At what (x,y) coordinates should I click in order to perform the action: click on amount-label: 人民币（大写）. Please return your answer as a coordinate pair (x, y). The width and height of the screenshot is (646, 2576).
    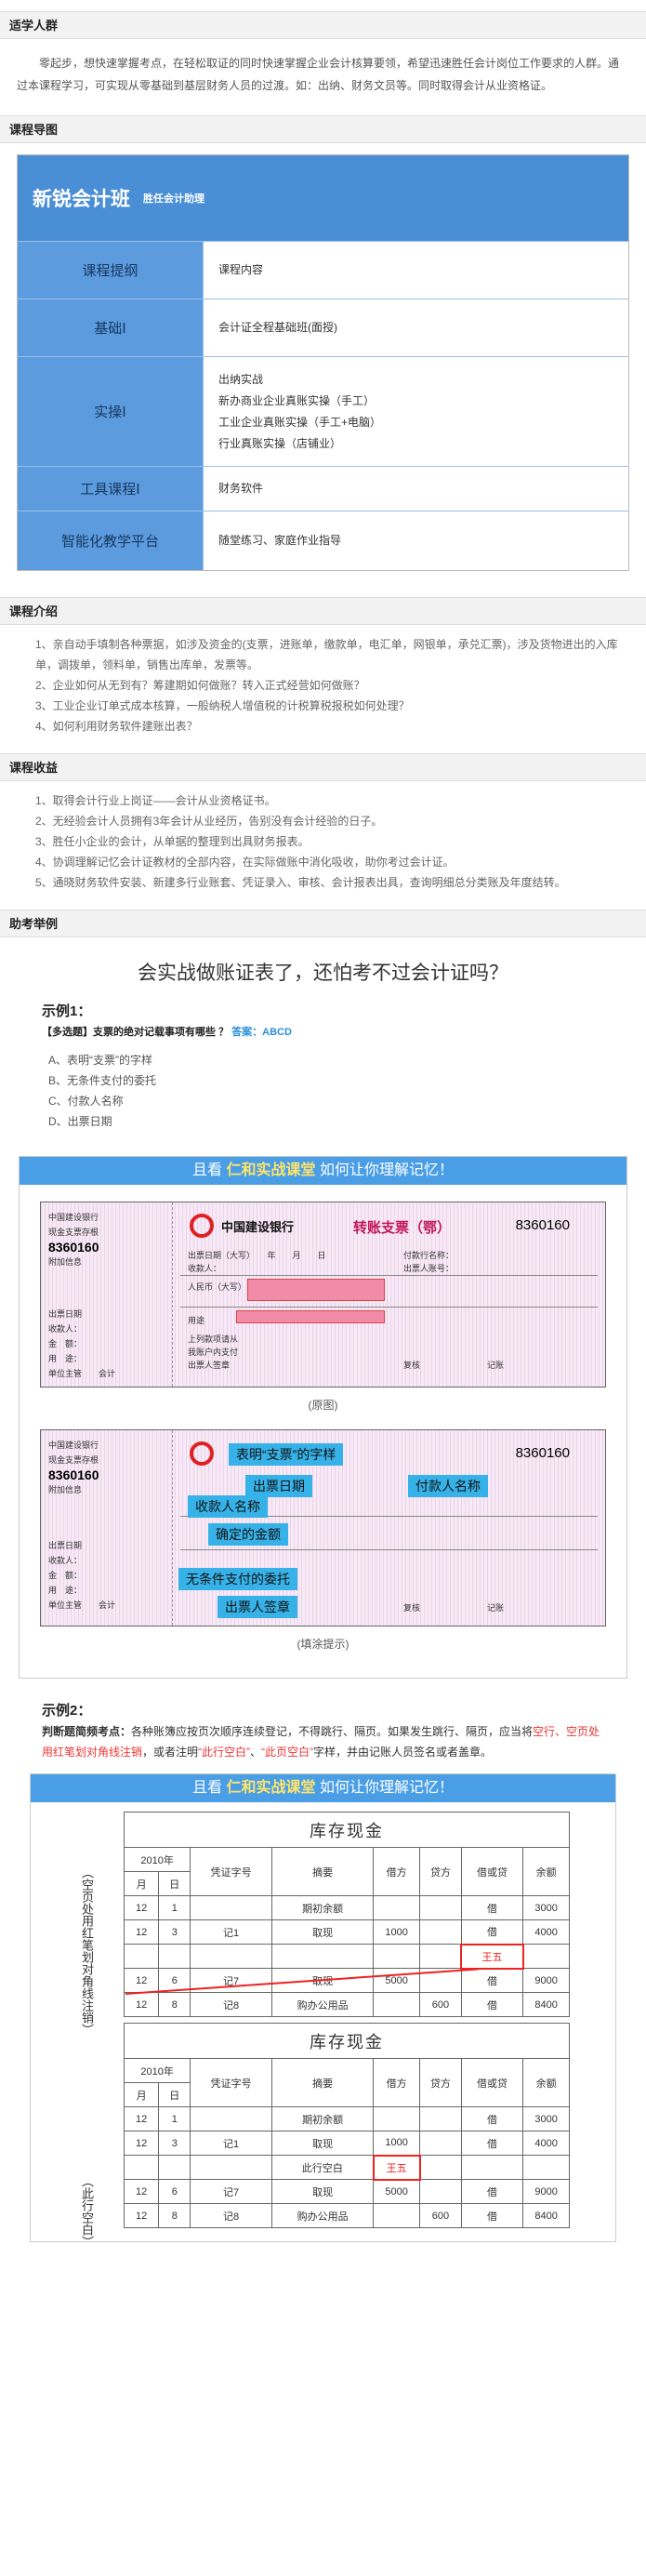
    Looking at the image, I should click on (217, 1287).